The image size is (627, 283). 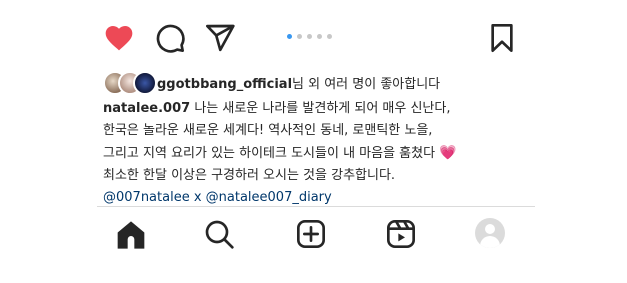 What do you see at coordinates (145, 83) in the screenshot?
I see `avatar` at bounding box center [145, 83].